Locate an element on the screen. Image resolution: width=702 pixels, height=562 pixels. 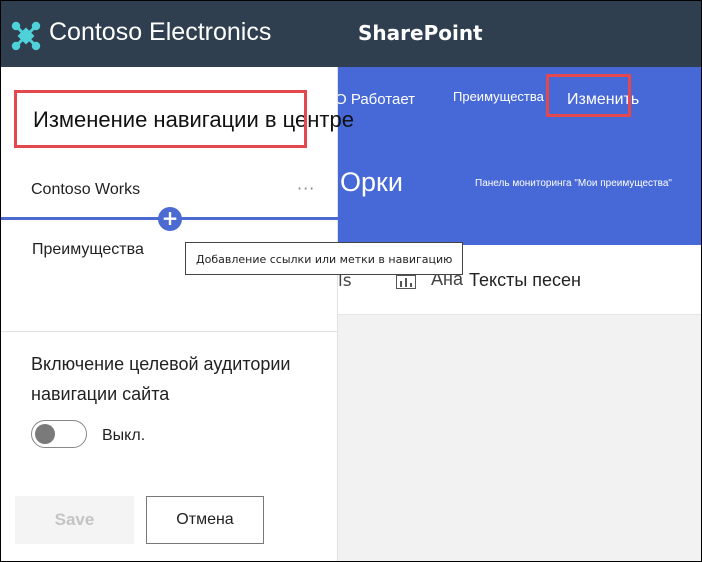
nav-link-works: O Работает is located at coordinates (375, 99).